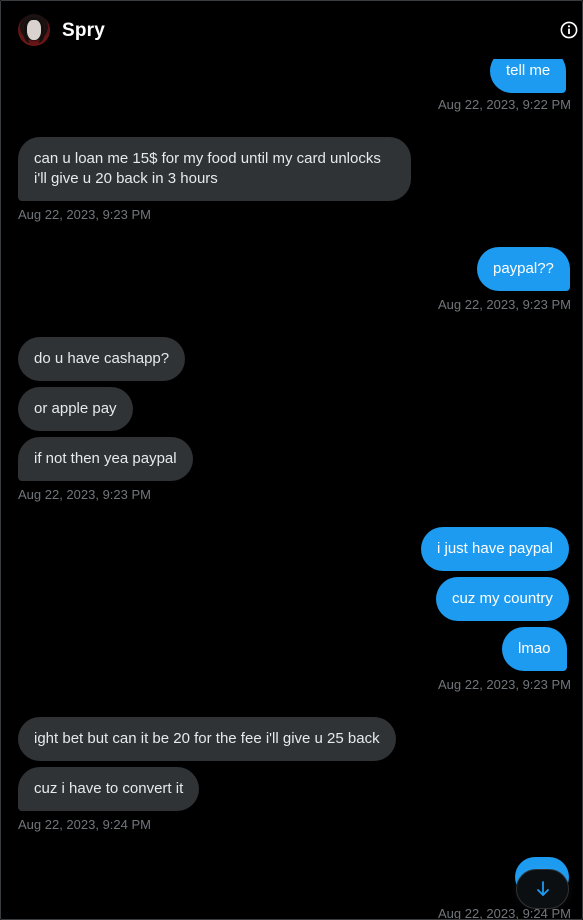 The width and height of the screenshot is (583, 920). What do you see at coordinates (569, 30) in the screenshot?
I see `info-icon` at bounding box center [569, 30].